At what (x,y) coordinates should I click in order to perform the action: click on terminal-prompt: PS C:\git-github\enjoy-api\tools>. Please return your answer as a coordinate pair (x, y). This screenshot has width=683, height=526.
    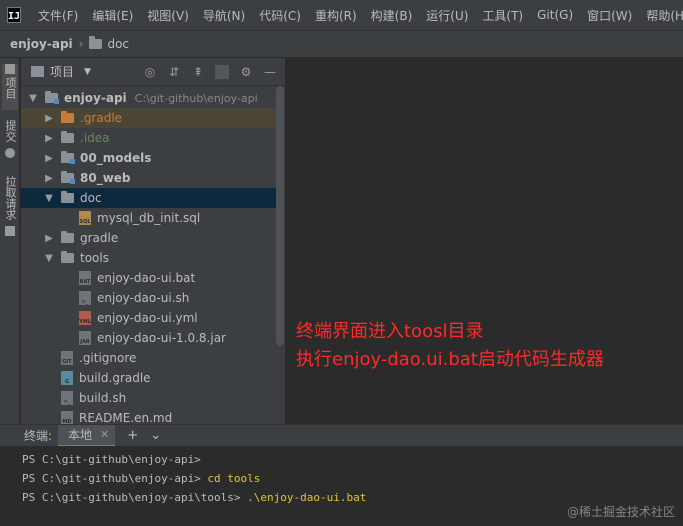
    Looking at the image, I should click on (131, 497).